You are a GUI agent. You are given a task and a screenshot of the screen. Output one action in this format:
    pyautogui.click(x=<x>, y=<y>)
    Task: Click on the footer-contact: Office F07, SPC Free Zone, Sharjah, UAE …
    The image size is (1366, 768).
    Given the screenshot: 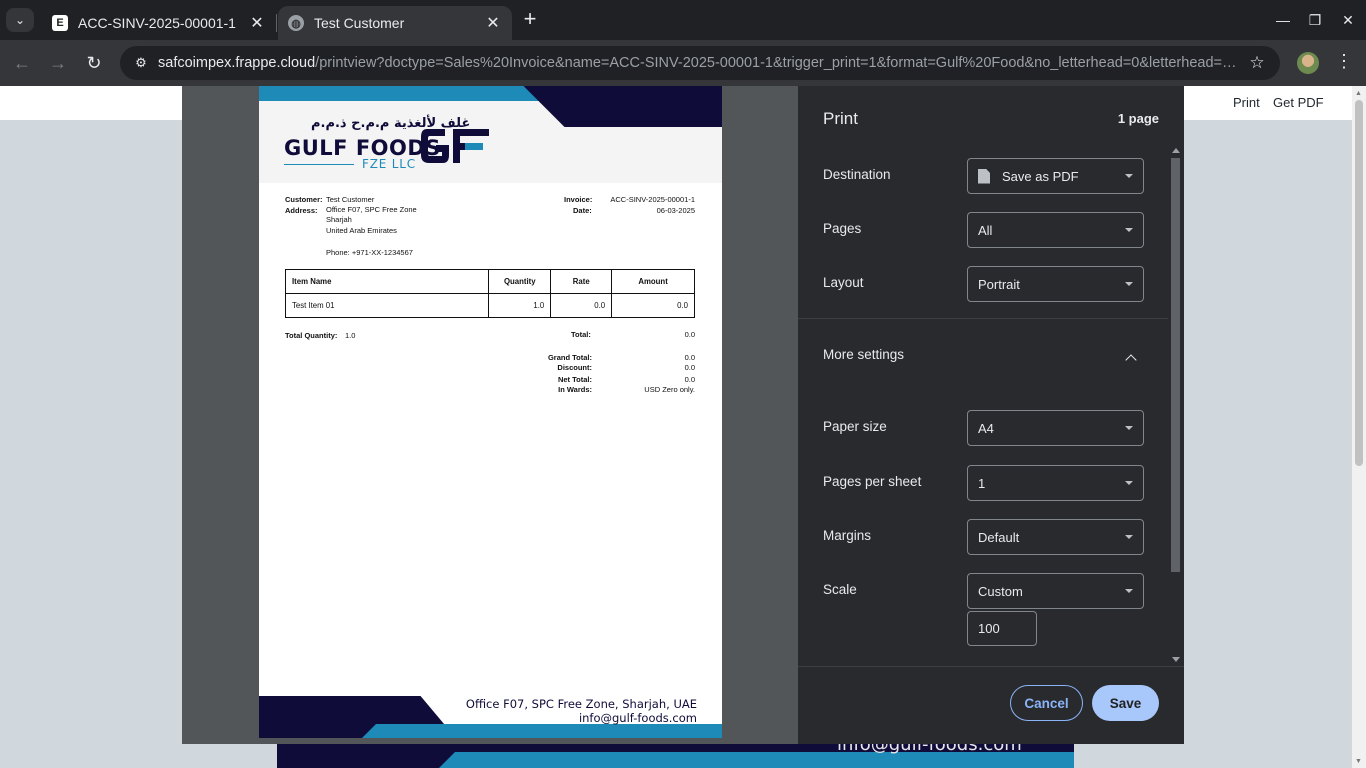 What is the action you would take?
    pyautogui.click(x=581, y=711)
    